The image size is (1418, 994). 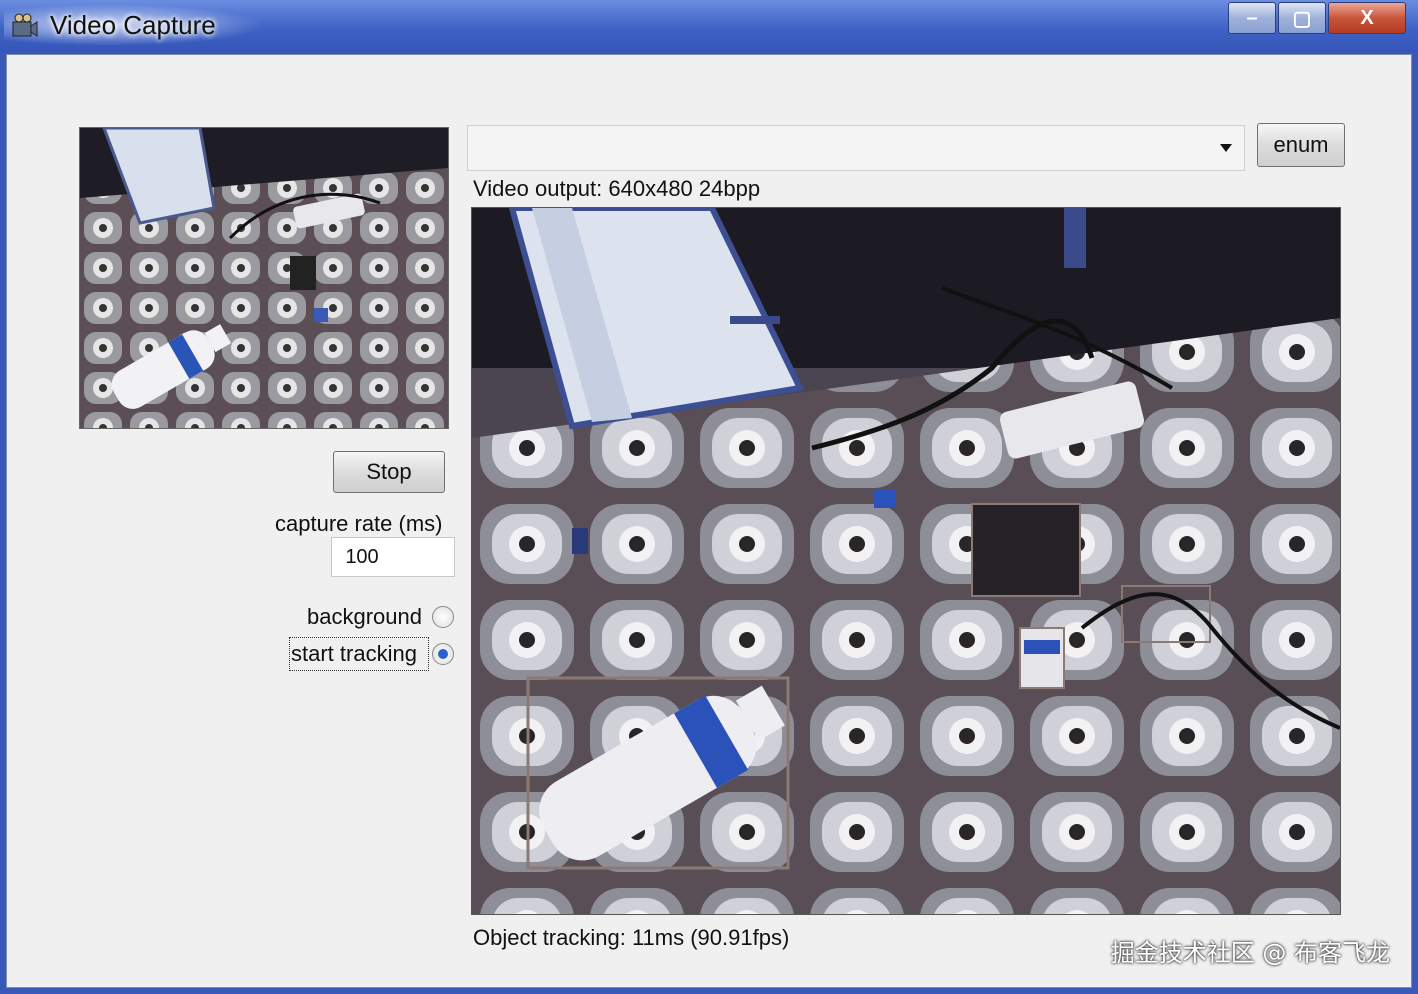 What do you see at coordinates (364, 617) in the screenshot?
I see `background-radio-label: background` at bounding box center [364, 617].